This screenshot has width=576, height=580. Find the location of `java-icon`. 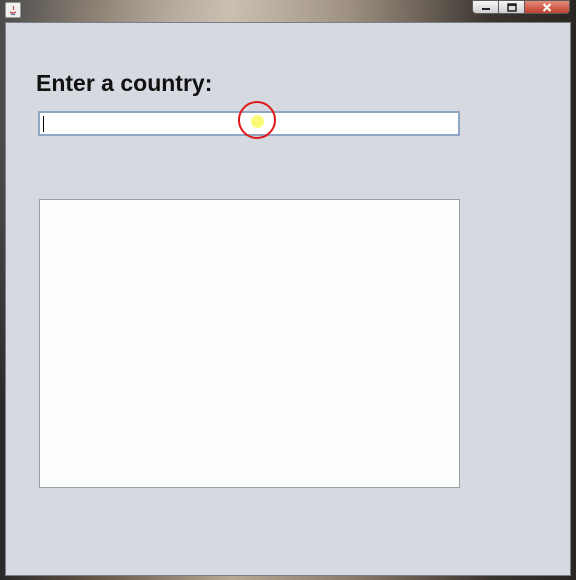

java-icon is located at coordinates (13, 10).